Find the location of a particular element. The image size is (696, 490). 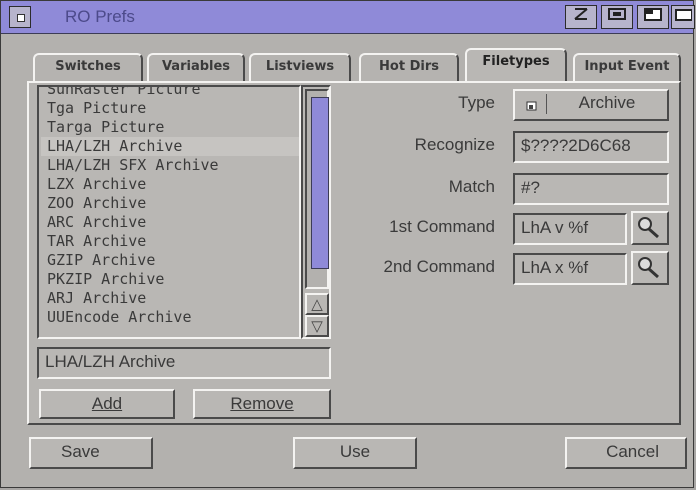

second-command-field: LhA x %f is located at coordinates (570, 269).